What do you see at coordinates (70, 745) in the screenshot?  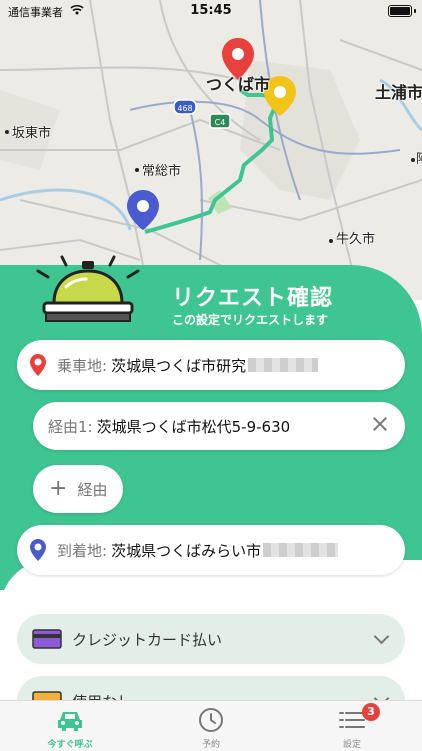 I see `tab-label: 今すぐ呼ぶ` at bounding box center [70, 745].